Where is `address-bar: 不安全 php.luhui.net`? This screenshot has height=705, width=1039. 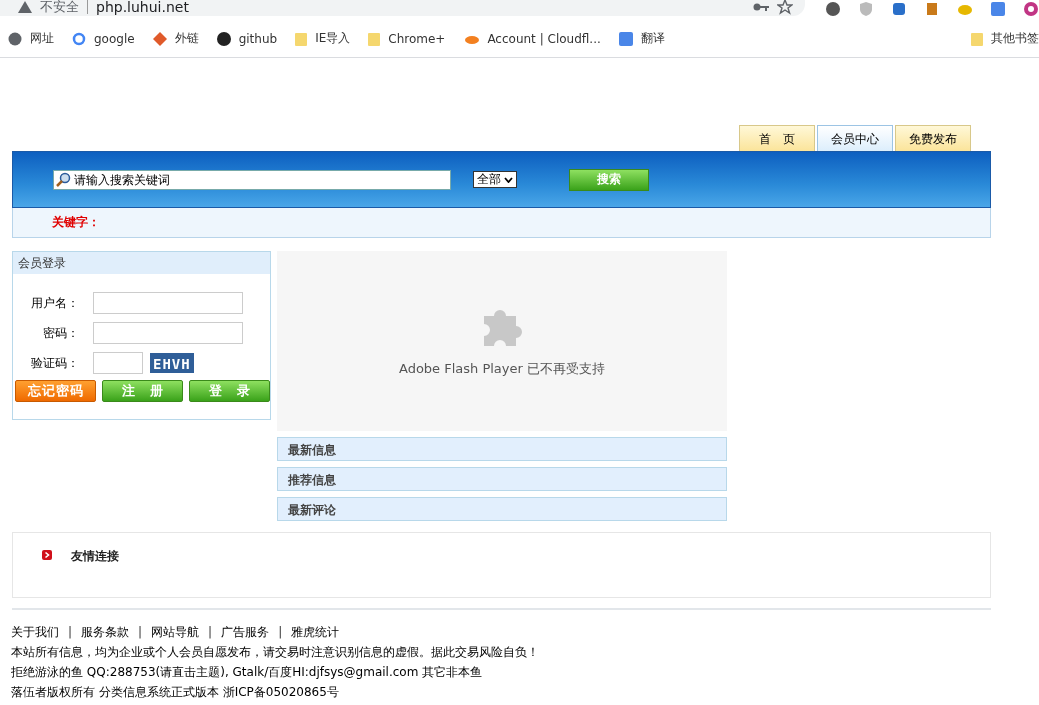
address-bar: 不安全 php.luhui.net is located at coordinates (402, 8).